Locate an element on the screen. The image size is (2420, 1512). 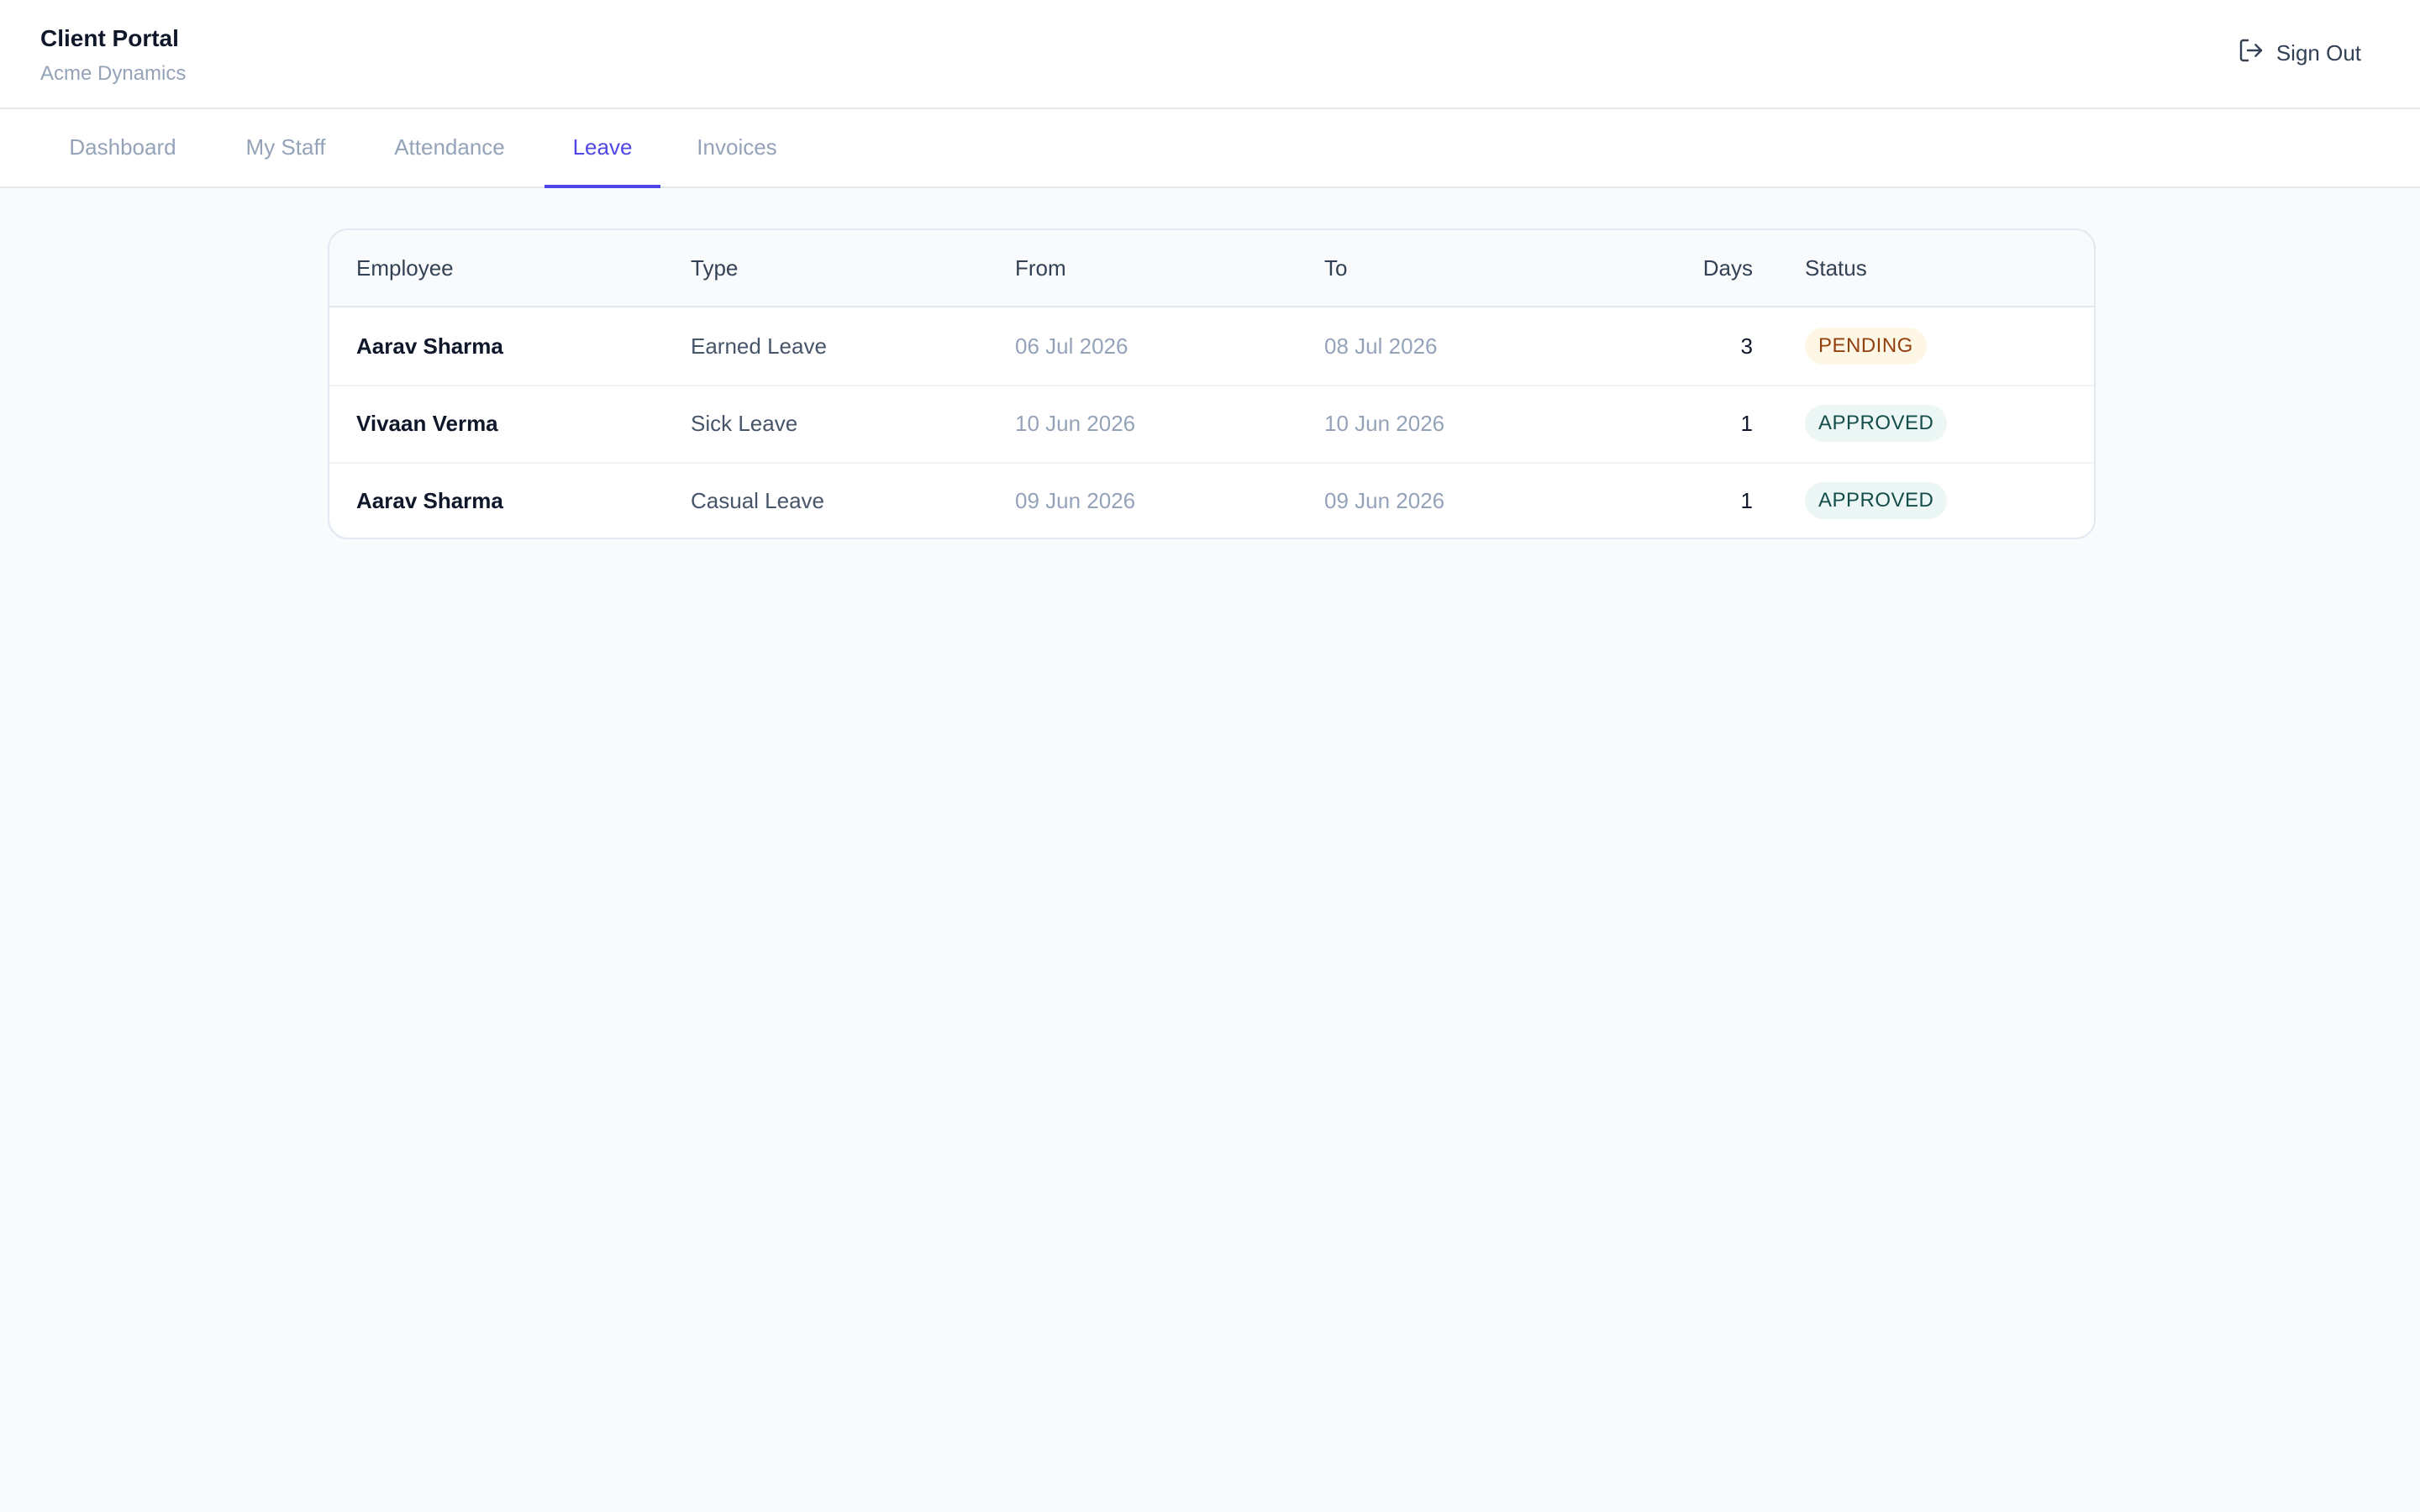
leave-type: Casual Leave is located at coordinates (757, 500).